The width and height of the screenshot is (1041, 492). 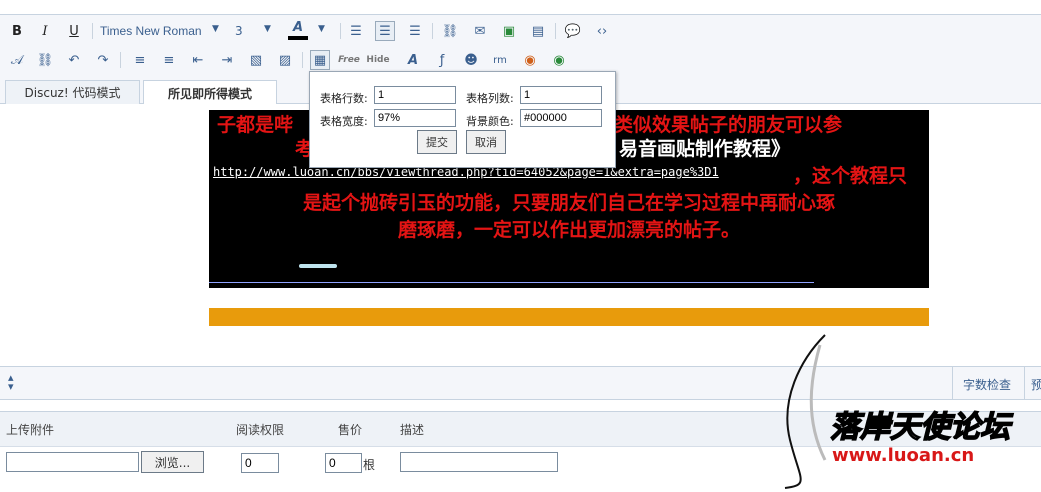 I want to click on free-tag-icon: Free, so click(x=349, y=60).